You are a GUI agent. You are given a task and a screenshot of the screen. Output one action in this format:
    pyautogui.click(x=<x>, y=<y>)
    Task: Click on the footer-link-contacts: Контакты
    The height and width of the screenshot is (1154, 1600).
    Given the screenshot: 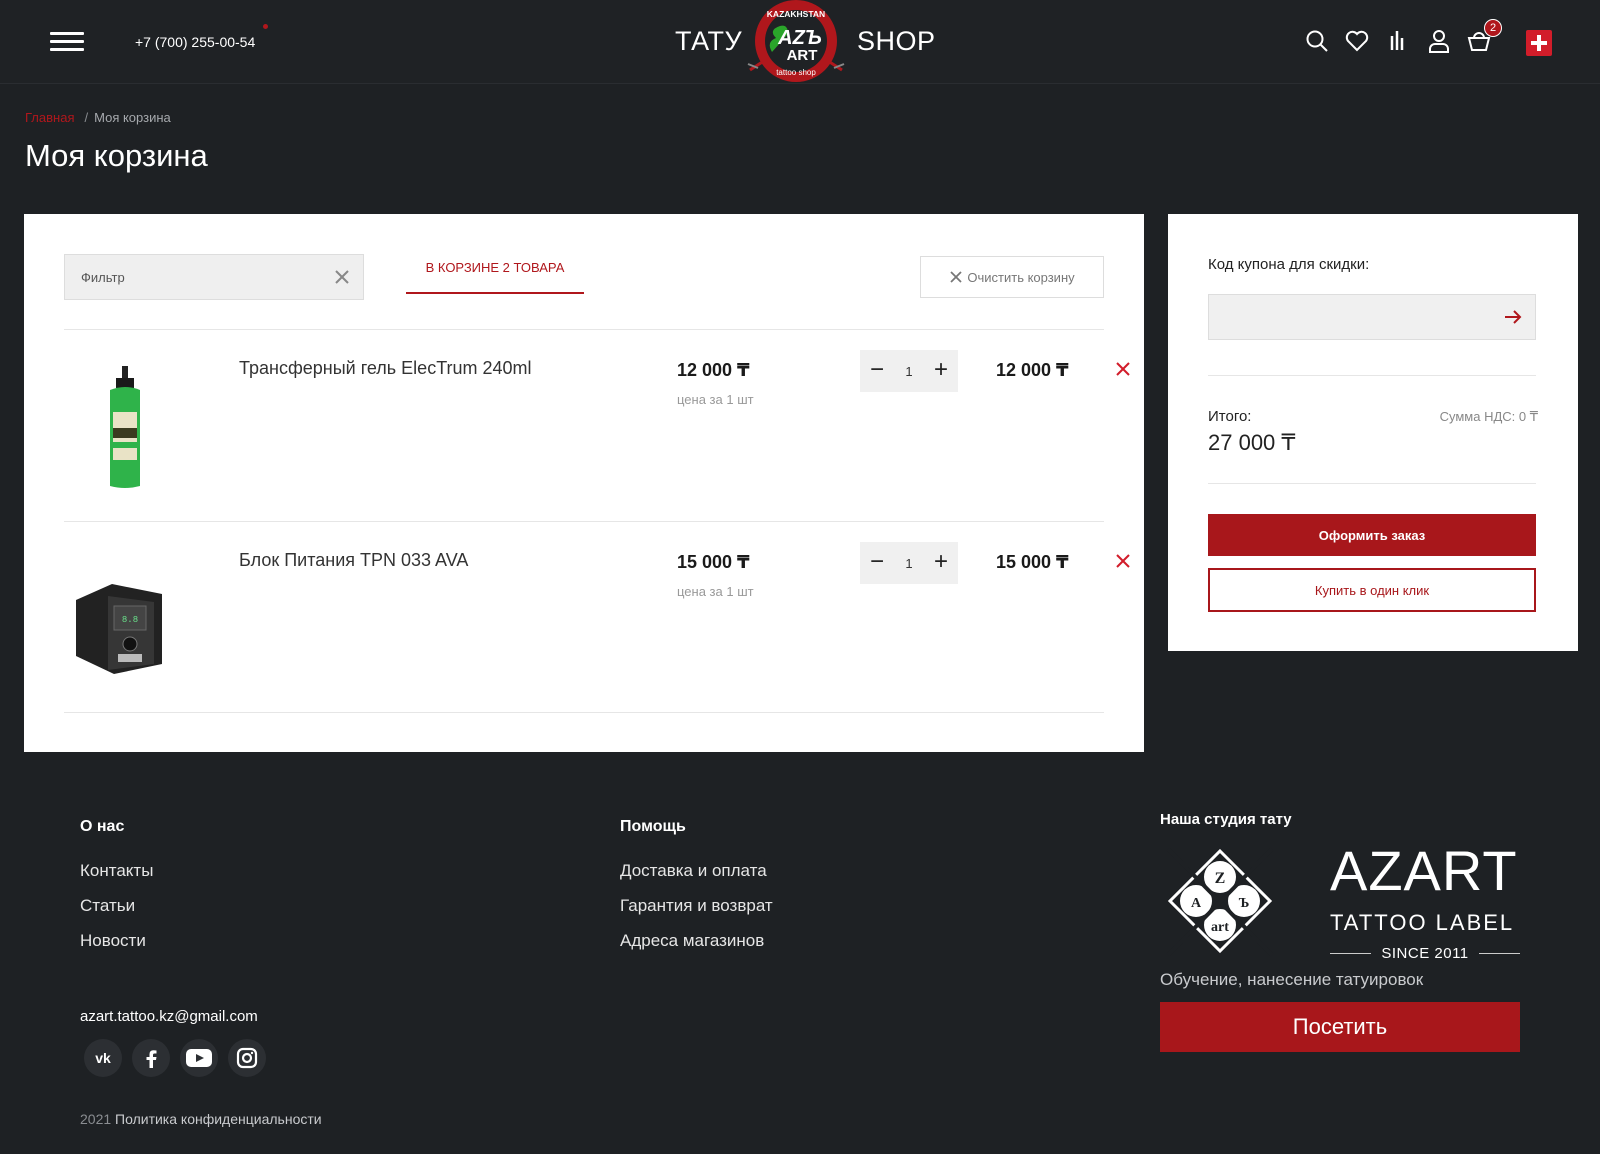 What is the action you would take?
    pyautogui.click(x=116, y=871)
    